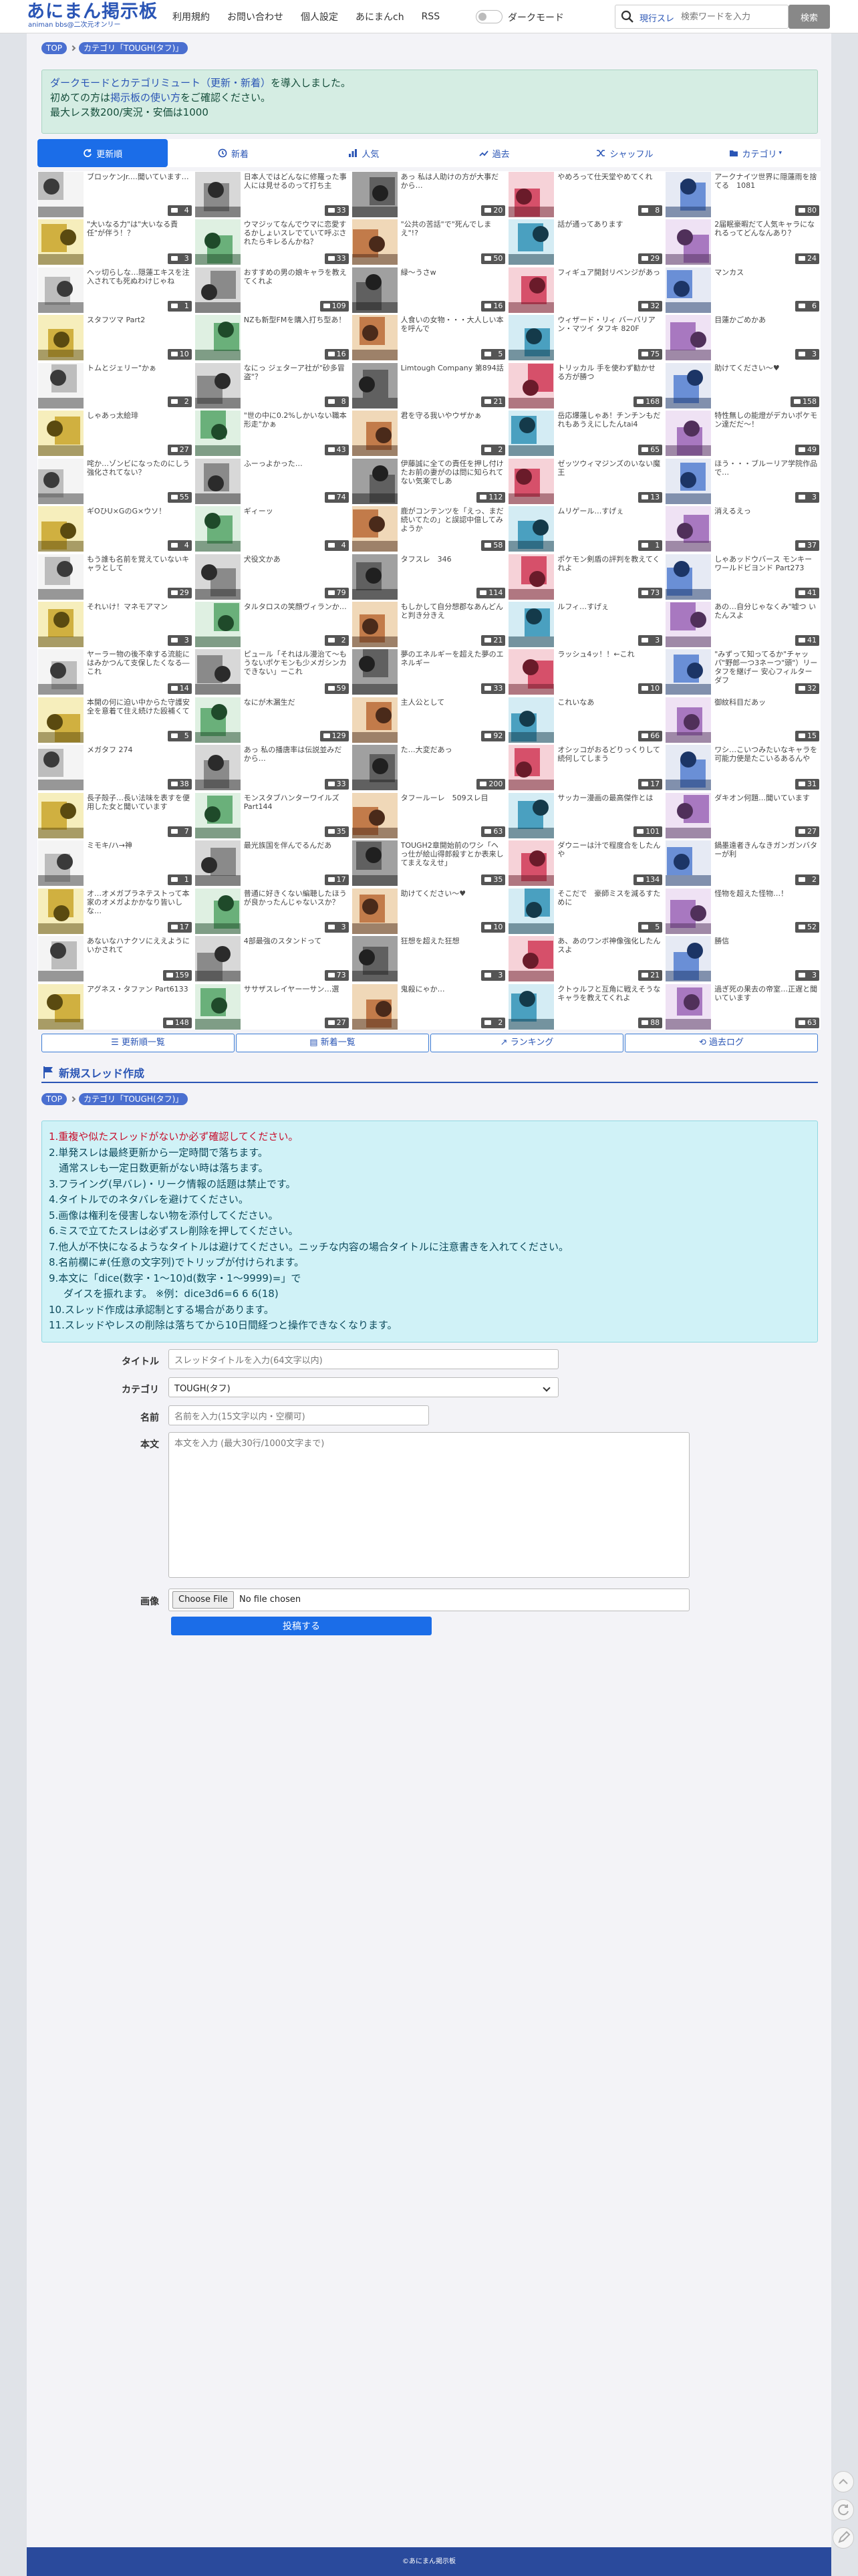  What do you see at coordinates (115, 863) in the screenshot?
I see `thread-card: ミモキ/ハ→神 1` at bounding box center [115, 863].